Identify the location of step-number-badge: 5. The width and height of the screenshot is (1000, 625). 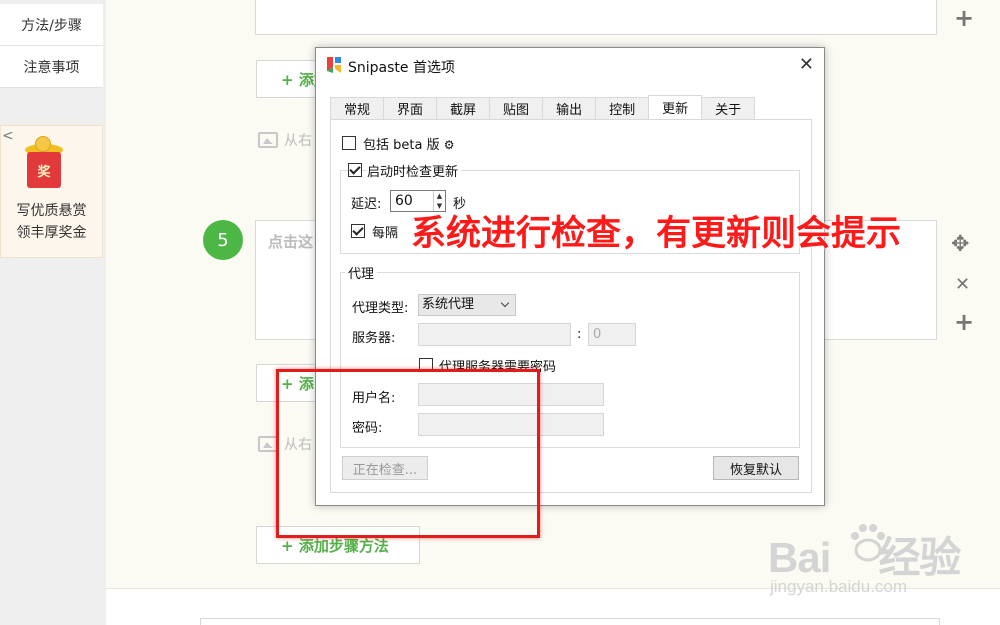
(223, 240).